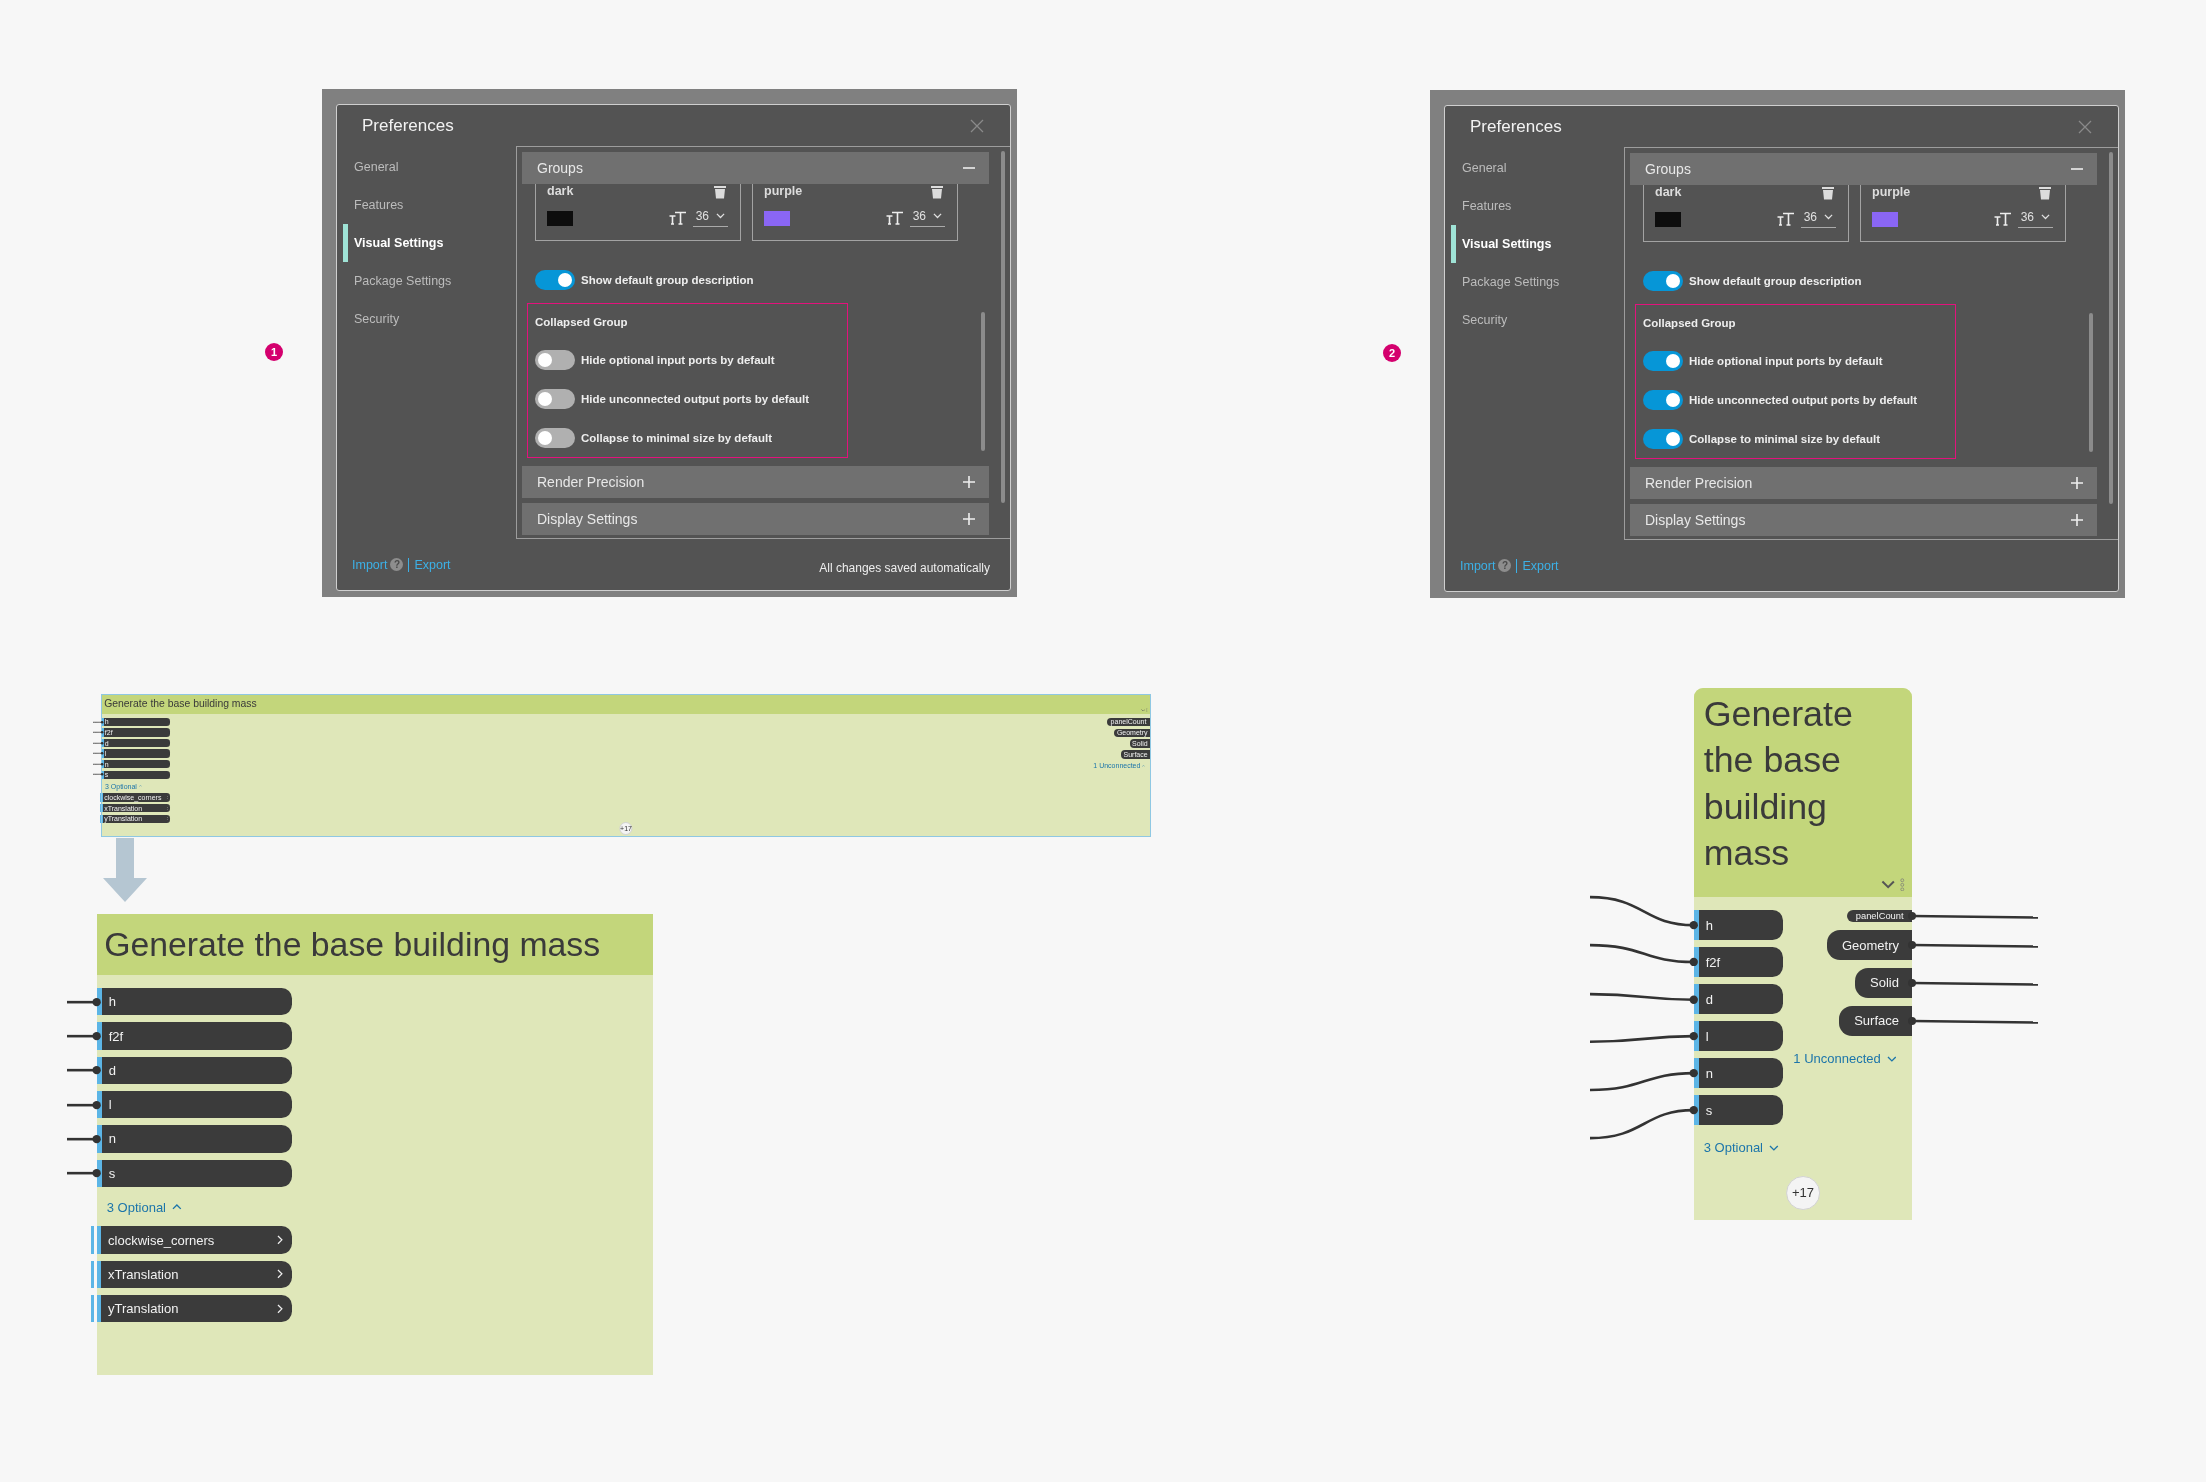  Describe the element at coordinates (191, 1274) in the screenshot. I see `optional-input-port: xTranslation` at that location.